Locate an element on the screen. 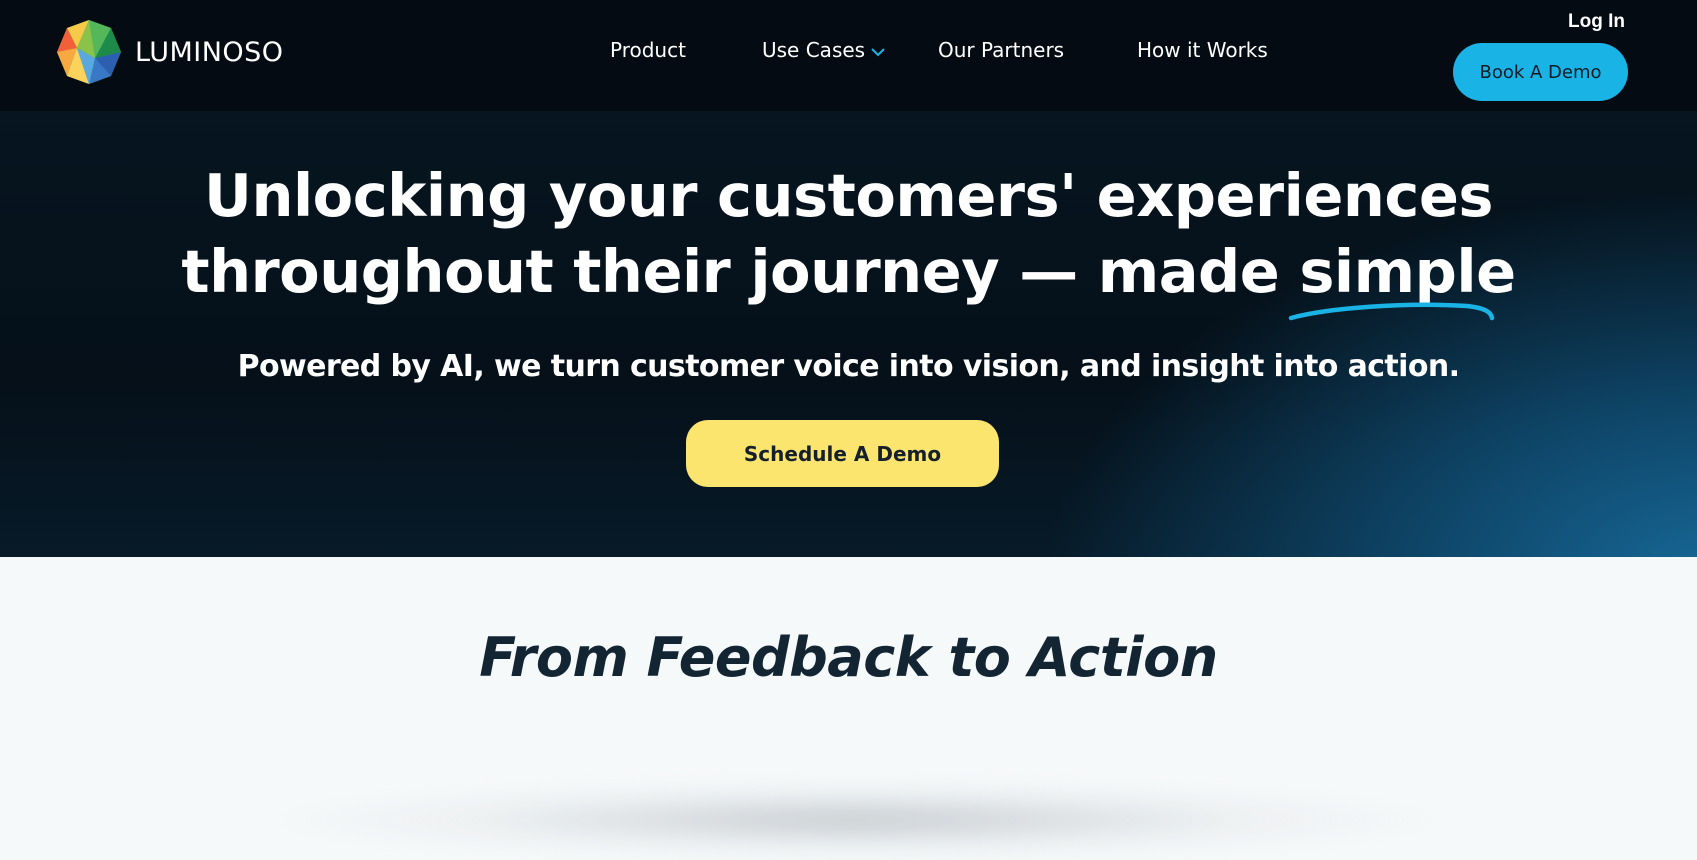 The width and height of the screenshot is (1697, 860). section-title: From Feedback to Action is located at coordinates (848, 657).